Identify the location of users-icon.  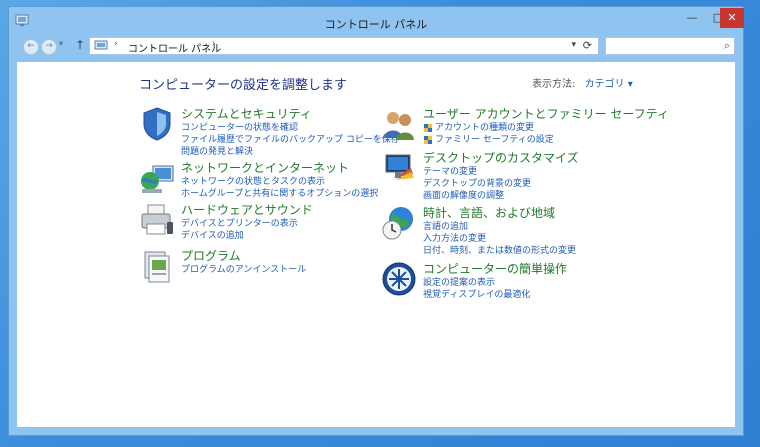
(399, 124).